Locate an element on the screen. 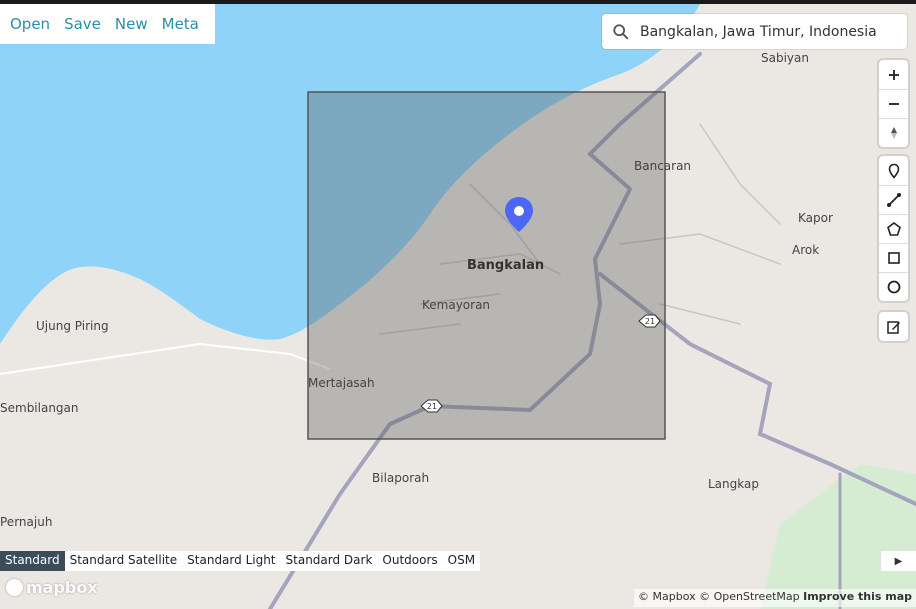  search-box is located at coordinates (754, 31).